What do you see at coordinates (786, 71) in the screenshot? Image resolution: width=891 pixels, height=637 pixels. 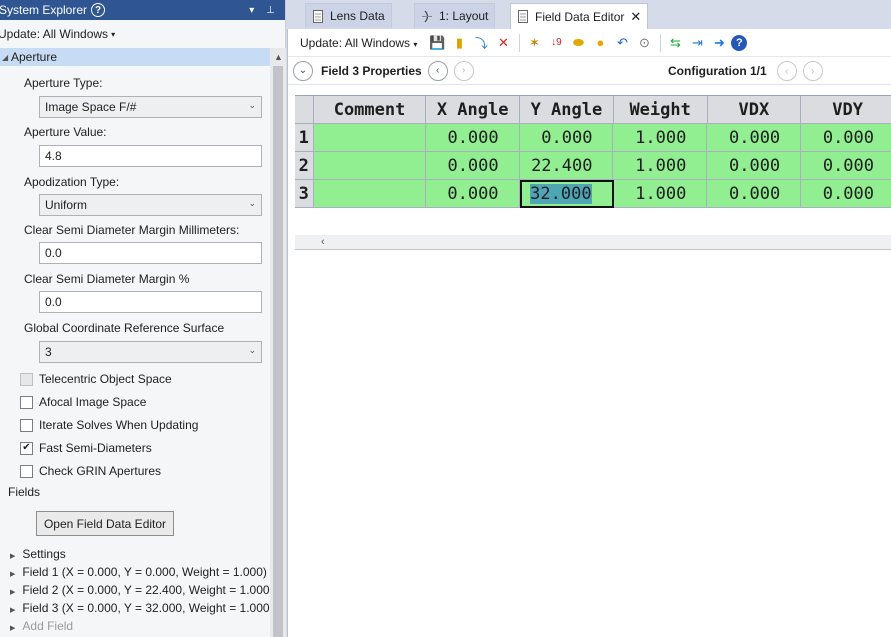 I see `previous-config-button: ‹` at bounding box center [786, 71].